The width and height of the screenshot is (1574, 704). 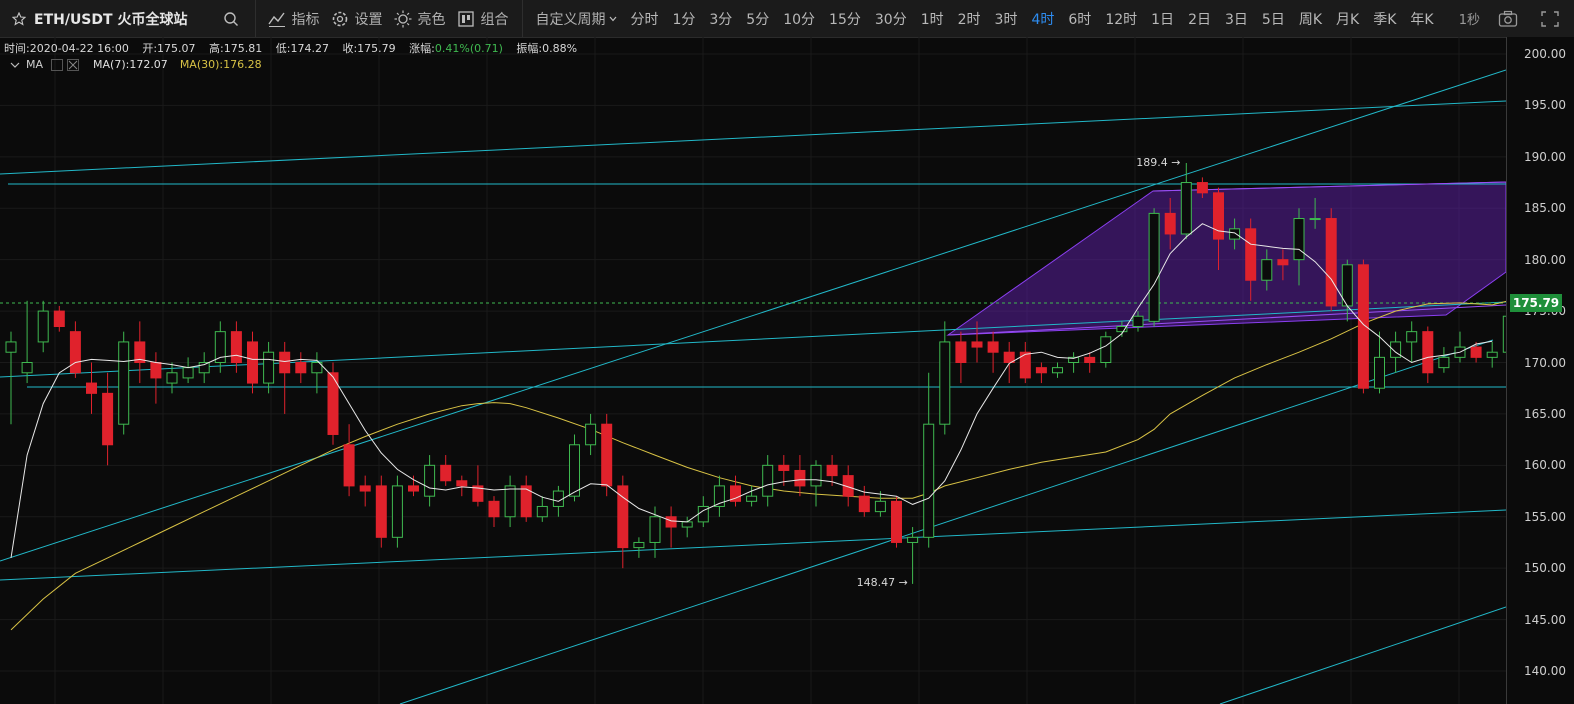 What do you see at coordinates (302, 48) in the screenshot?
I see `info-low: 低:174.27` at bounding box center [302, 48].